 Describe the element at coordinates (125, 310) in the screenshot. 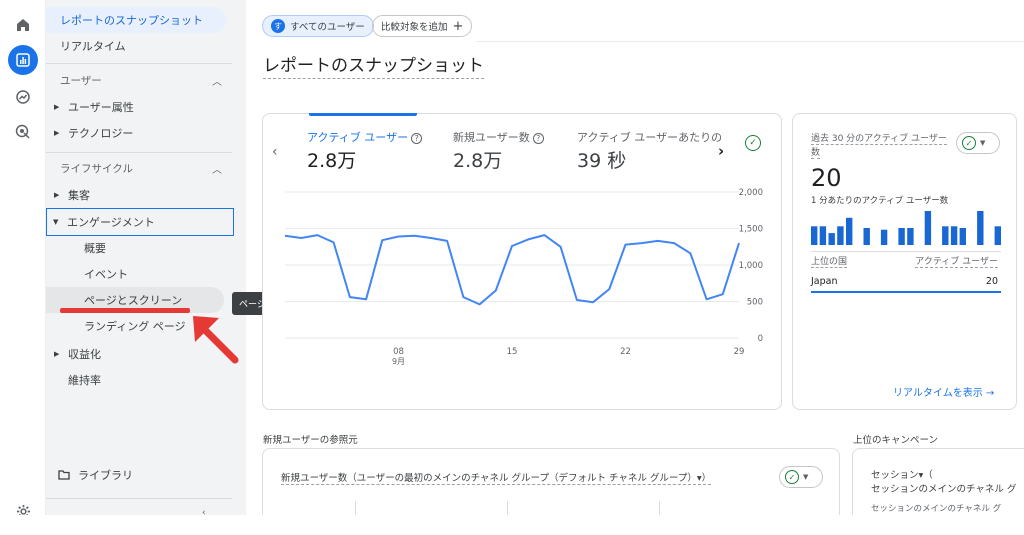

I see `annotation-underline` at that location.